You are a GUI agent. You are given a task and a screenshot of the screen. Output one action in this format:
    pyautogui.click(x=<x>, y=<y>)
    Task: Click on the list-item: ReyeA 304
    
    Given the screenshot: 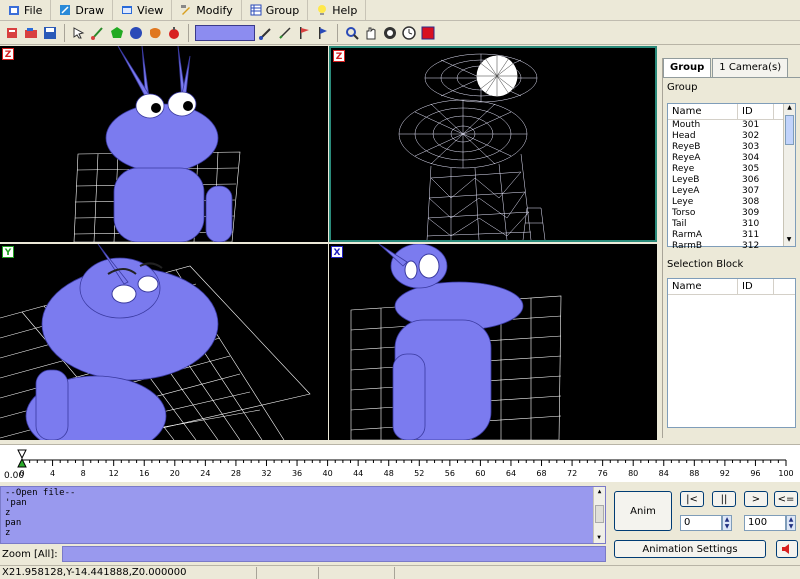 What is the action you would take?
    pyautogui.click(x=731, y=158)
    